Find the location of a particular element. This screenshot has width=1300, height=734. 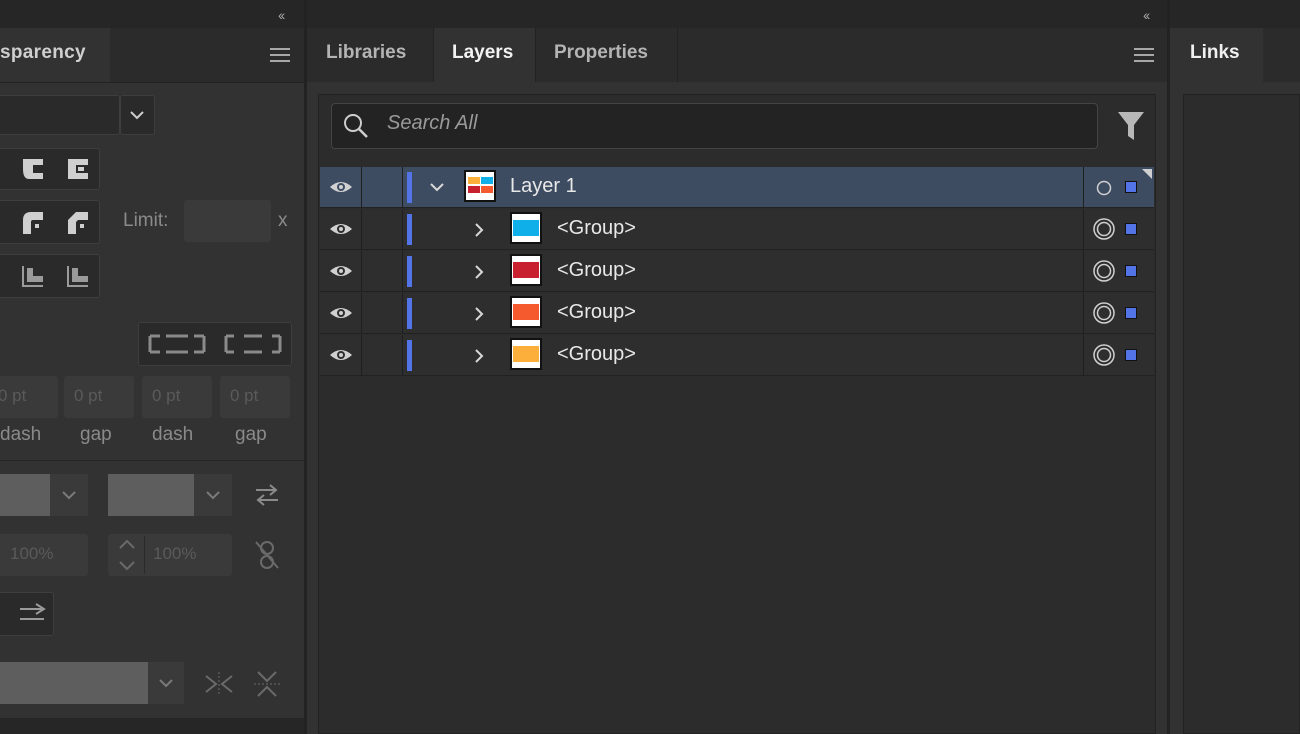

tab-properties-label: Properties is located at coordinates (601, 52).